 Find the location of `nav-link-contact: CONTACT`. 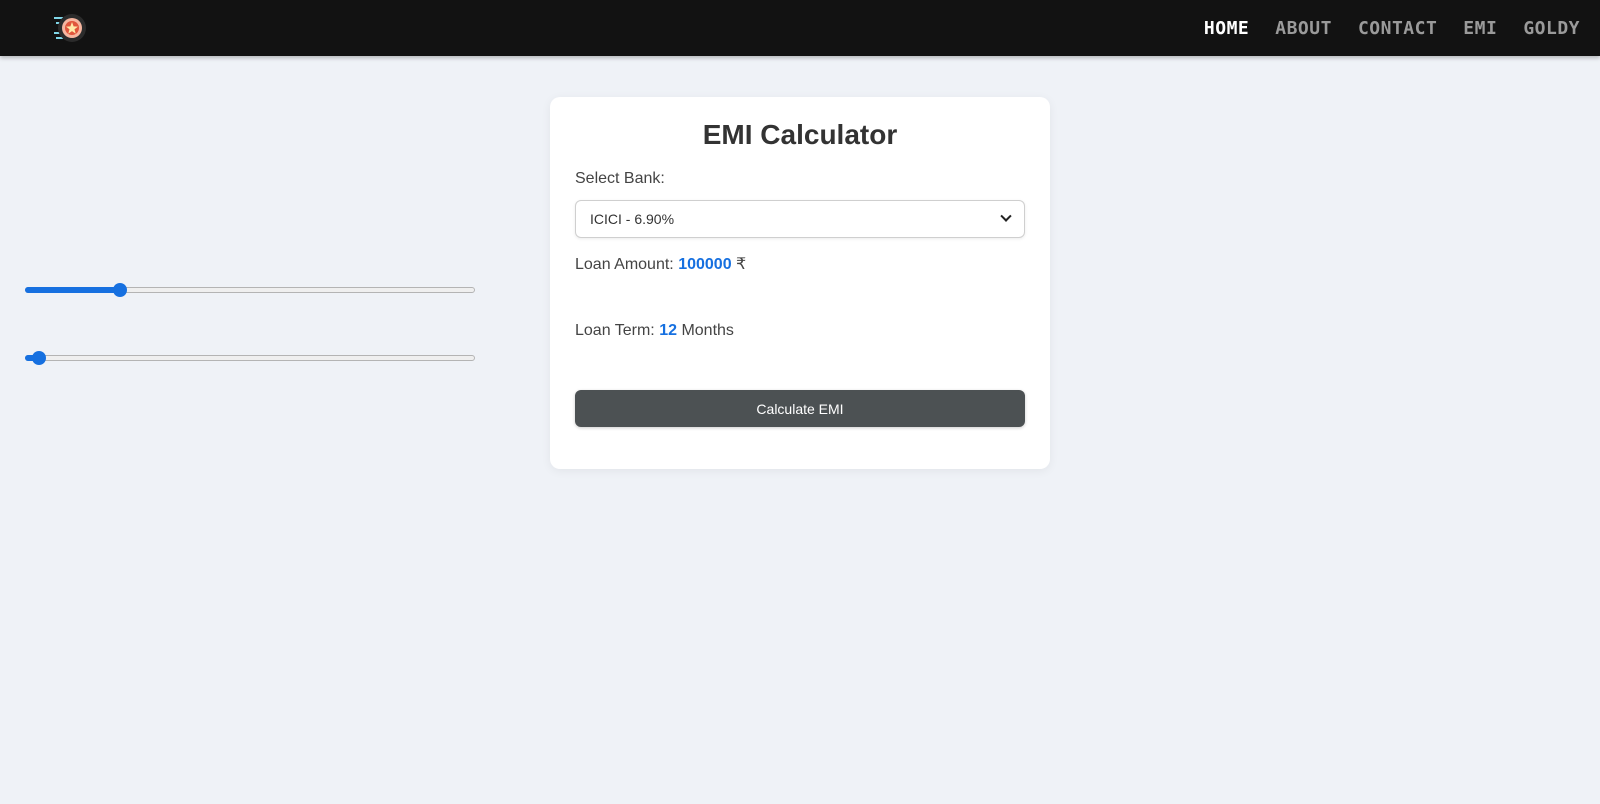

nav-link-contact: CONTACT is located at coordinates (1397, 28).